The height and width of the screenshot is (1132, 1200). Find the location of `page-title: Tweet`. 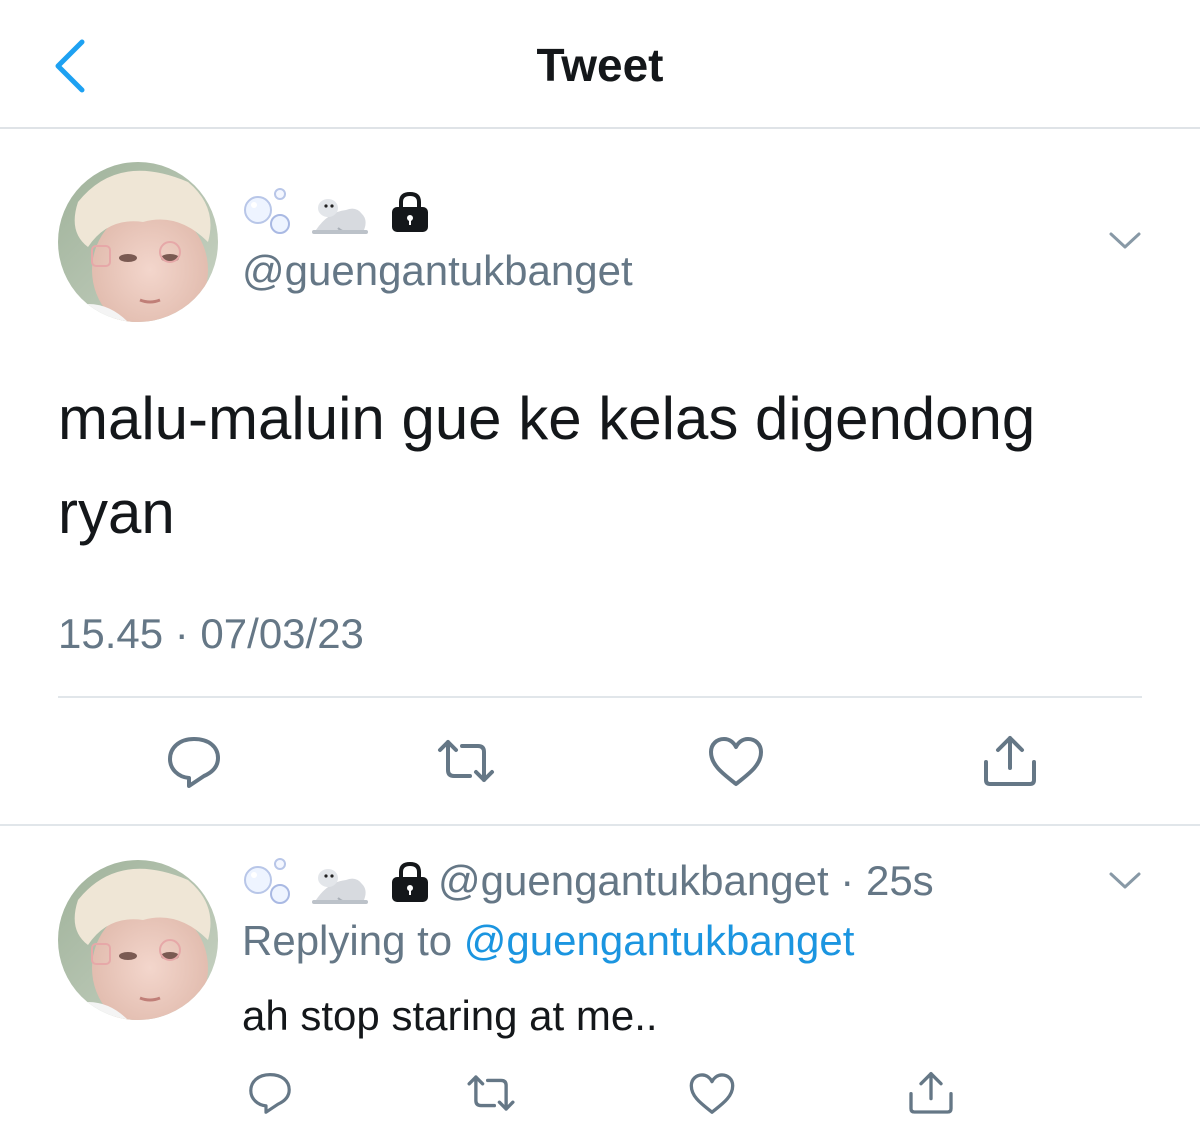

page-title: Tweet is located at coordinates (600, 65).